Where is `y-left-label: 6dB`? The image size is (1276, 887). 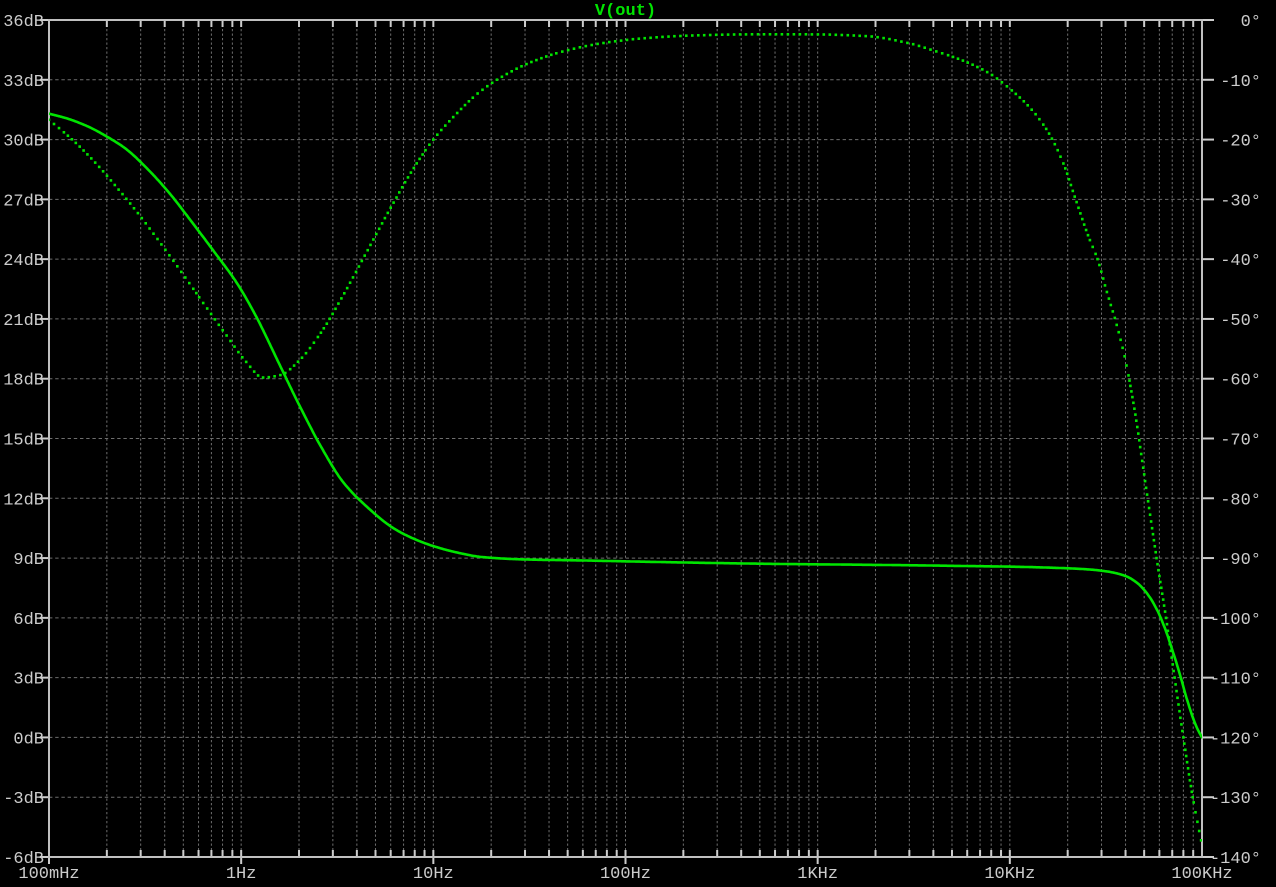
y-left-label: 6dB is located at coordinates (28, 620).